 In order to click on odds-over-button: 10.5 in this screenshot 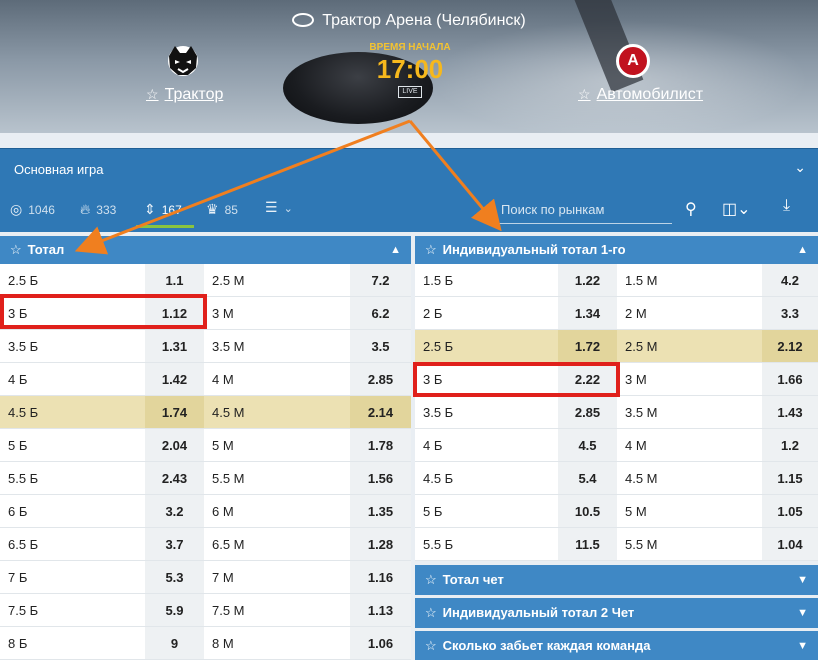, I will do `click(587, 511)`.